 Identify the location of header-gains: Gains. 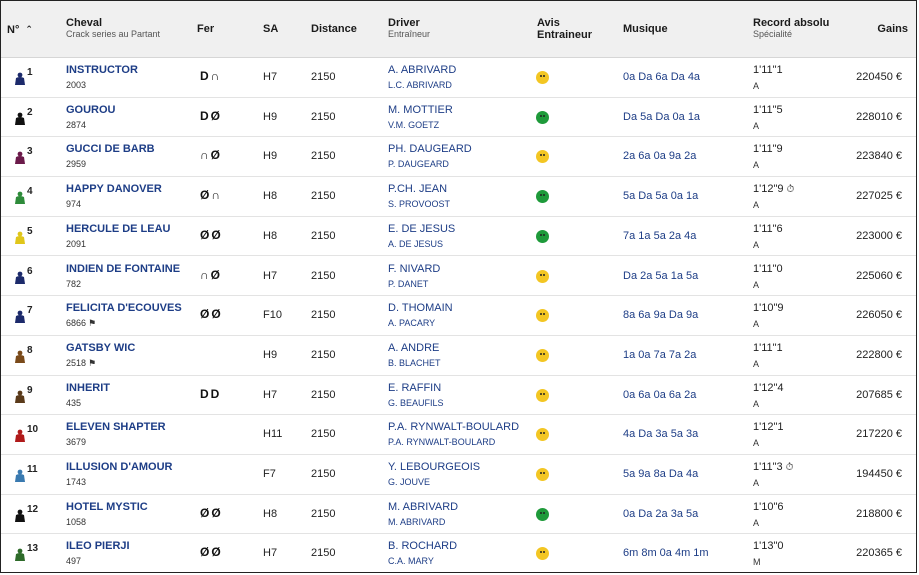
(892, 29).